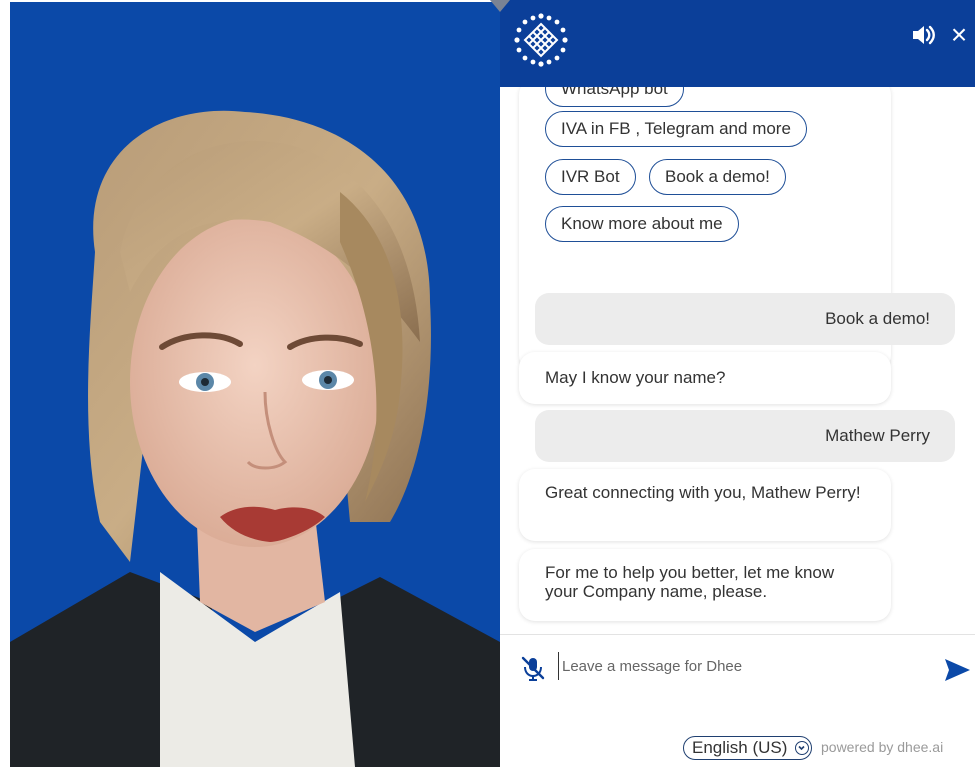 The width and height of the screenshot is (975, 767). What do you see at coordinates (676, 129) in the screenshot?
I see `chip-iva-fb-telegram: IVA in FB , Telegram and more` at bounding box center [676, 129].